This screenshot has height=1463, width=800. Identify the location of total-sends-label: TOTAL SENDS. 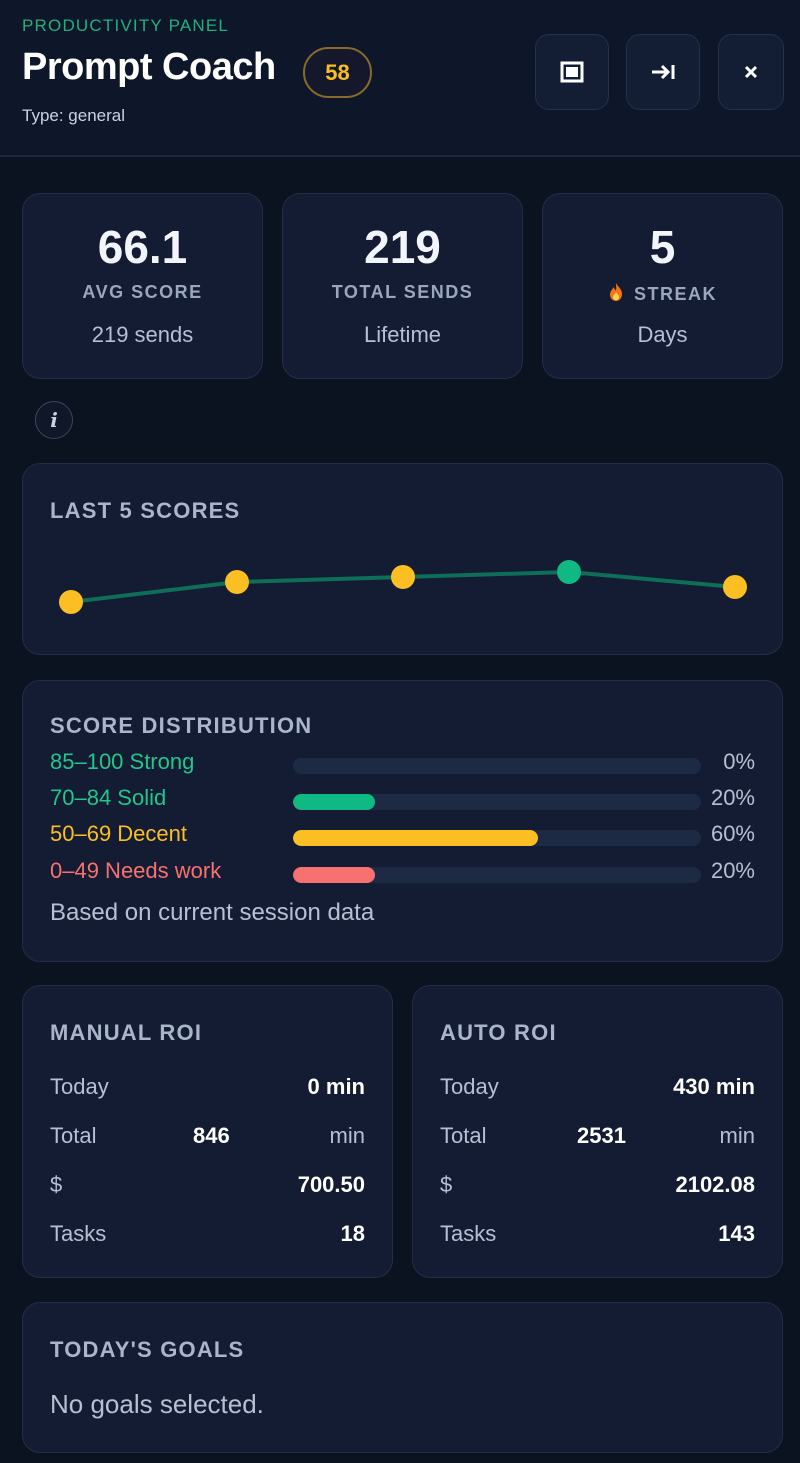
(402, 292).